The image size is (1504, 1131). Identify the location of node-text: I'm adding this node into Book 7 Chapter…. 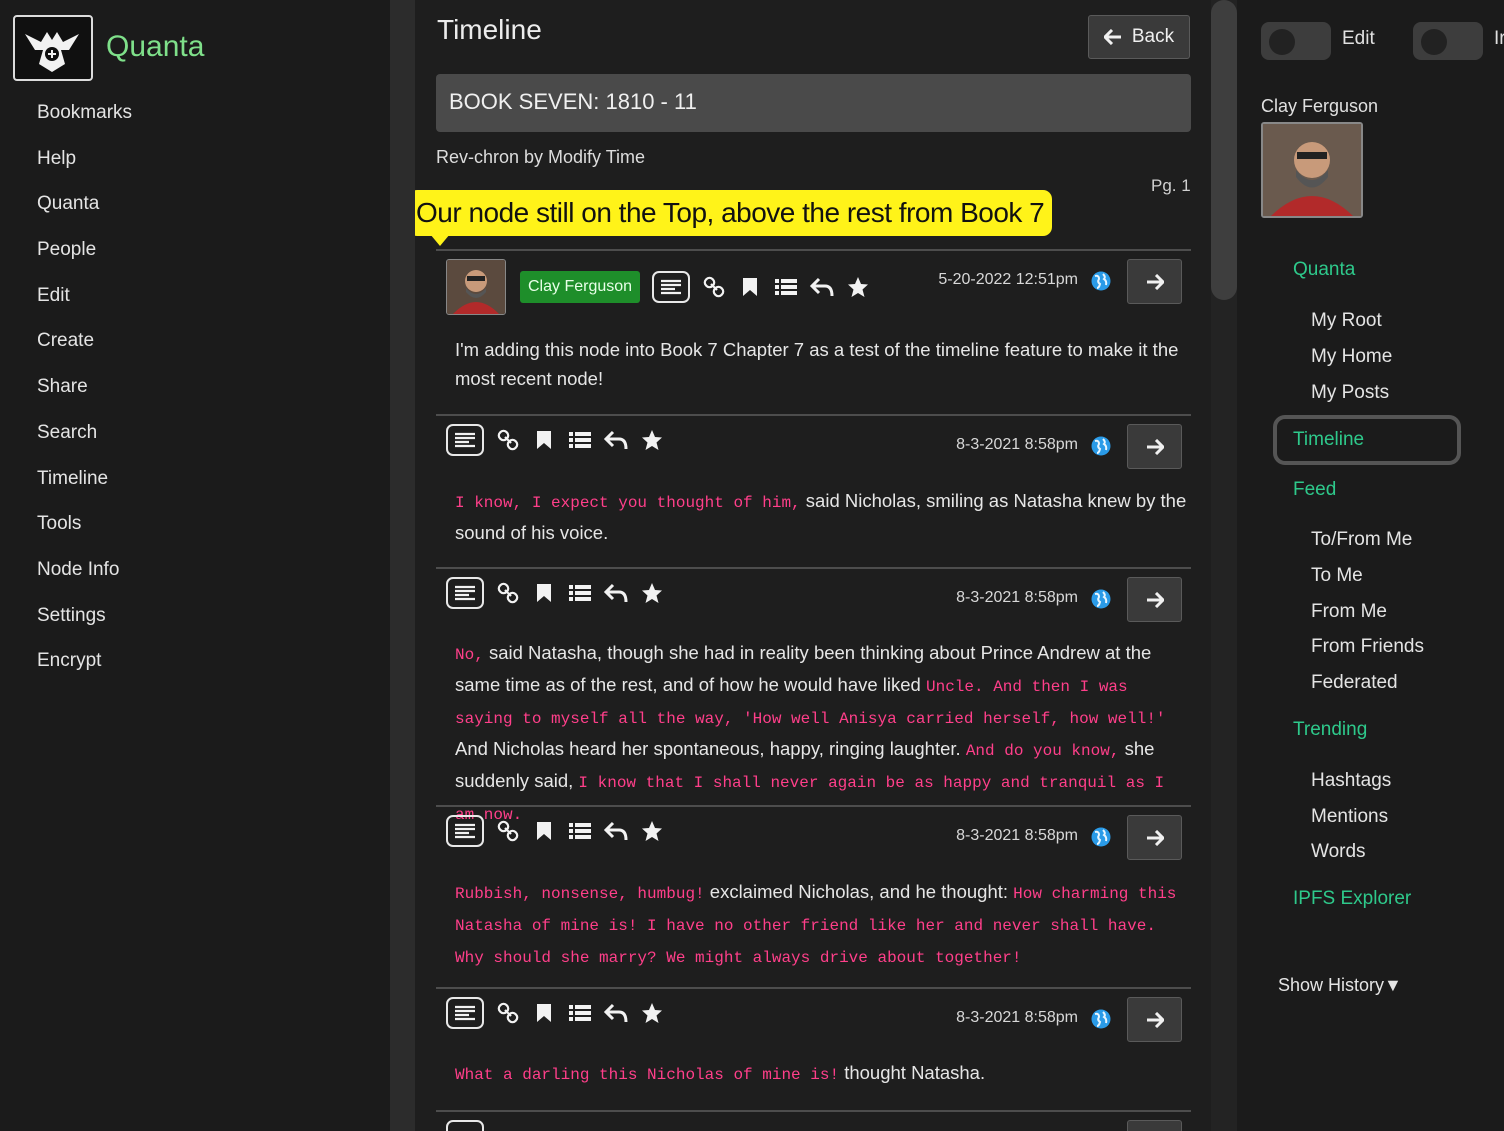
(817, 364).